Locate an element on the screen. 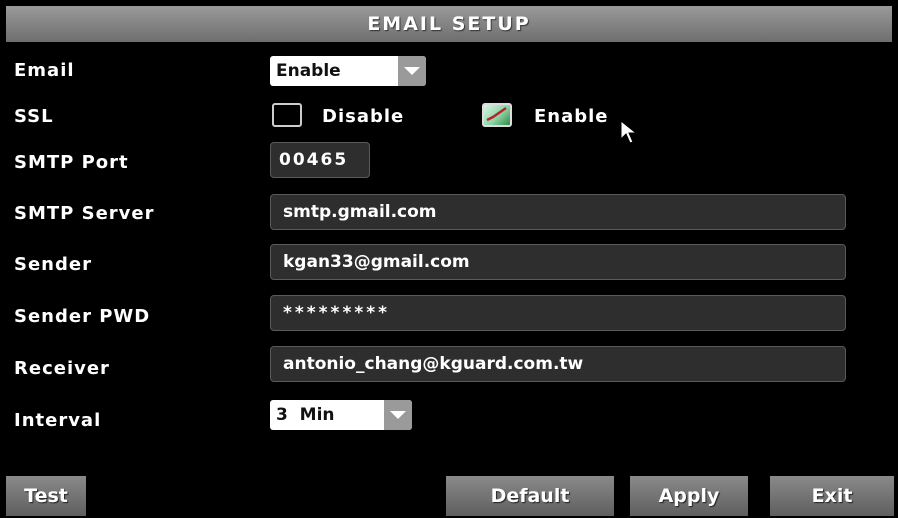  sender-field: kgan33@gmail.com is located at coordinates (558, 262).